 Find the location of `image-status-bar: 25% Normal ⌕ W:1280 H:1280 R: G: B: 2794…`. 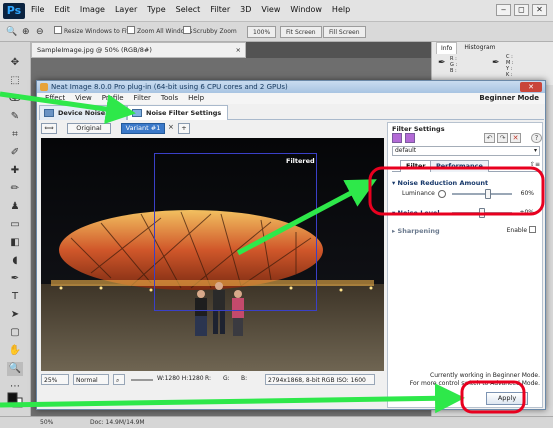

image-status-bar: 25% Normal ⌕ W:1280 H:1280 R: G: B: 2794… is located at coordinates (212, 380).